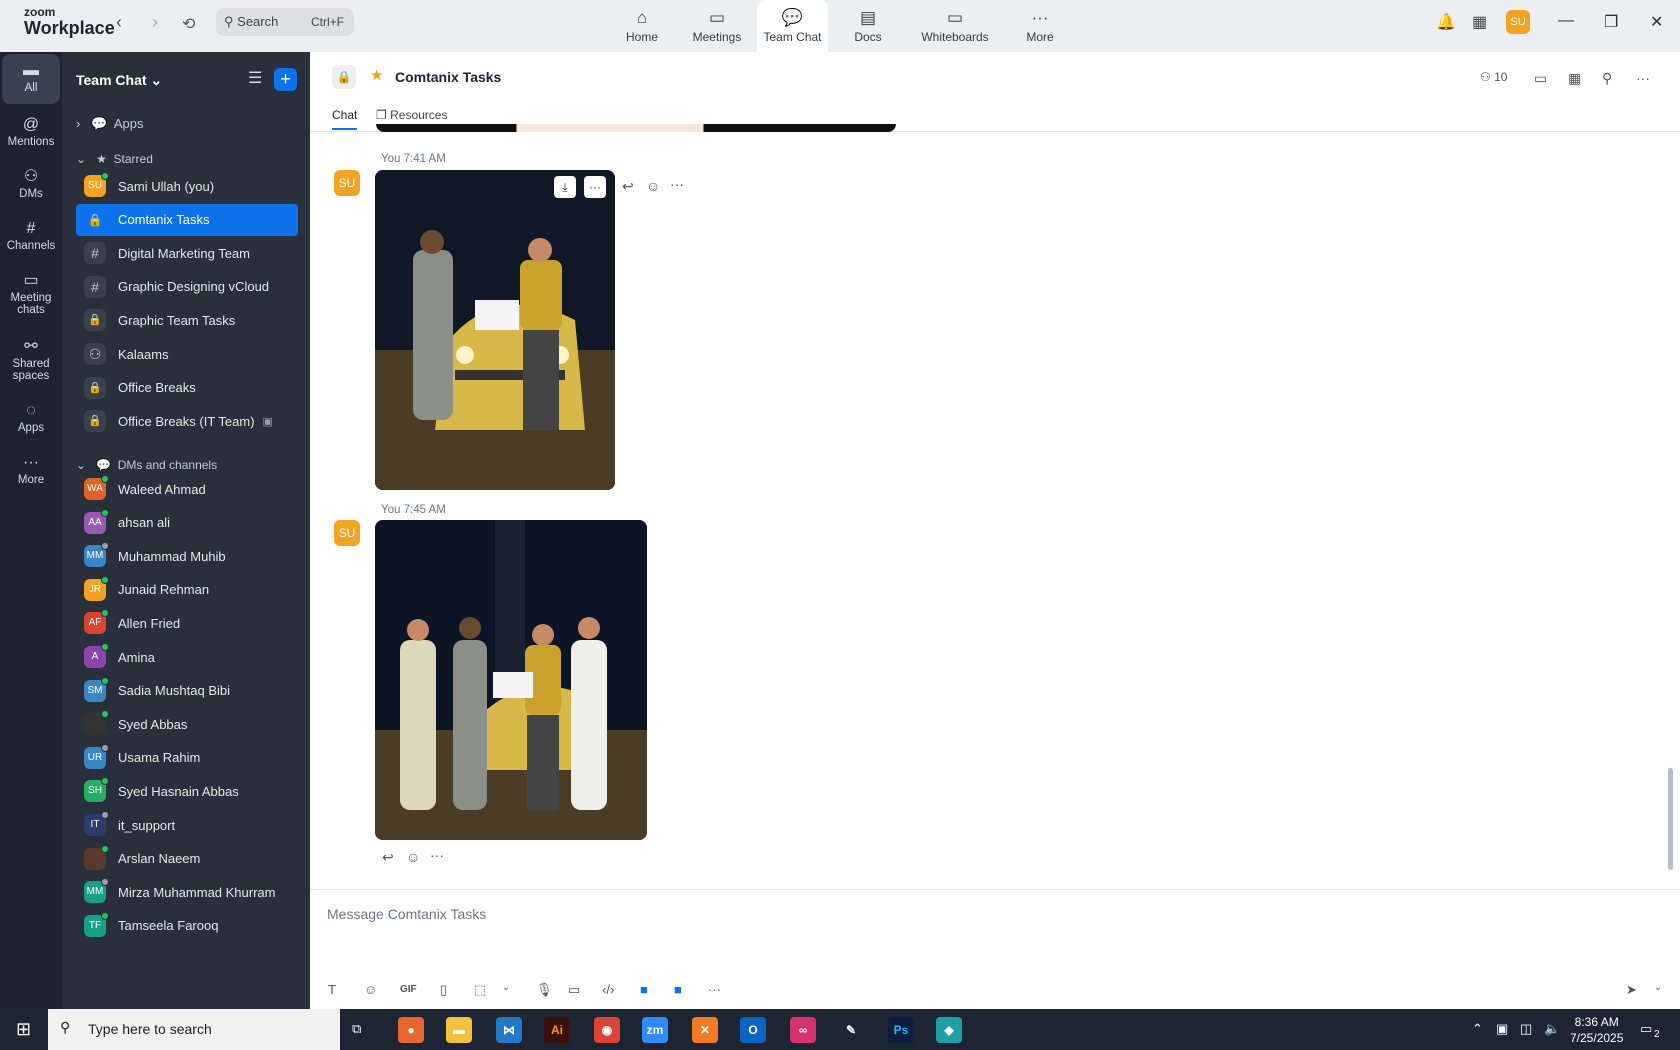  What do you see at coordinates (187, 590) in the screenshot?
I see `sidebar-item: JR Junaid Rehman` at bounding box center [187, 590].